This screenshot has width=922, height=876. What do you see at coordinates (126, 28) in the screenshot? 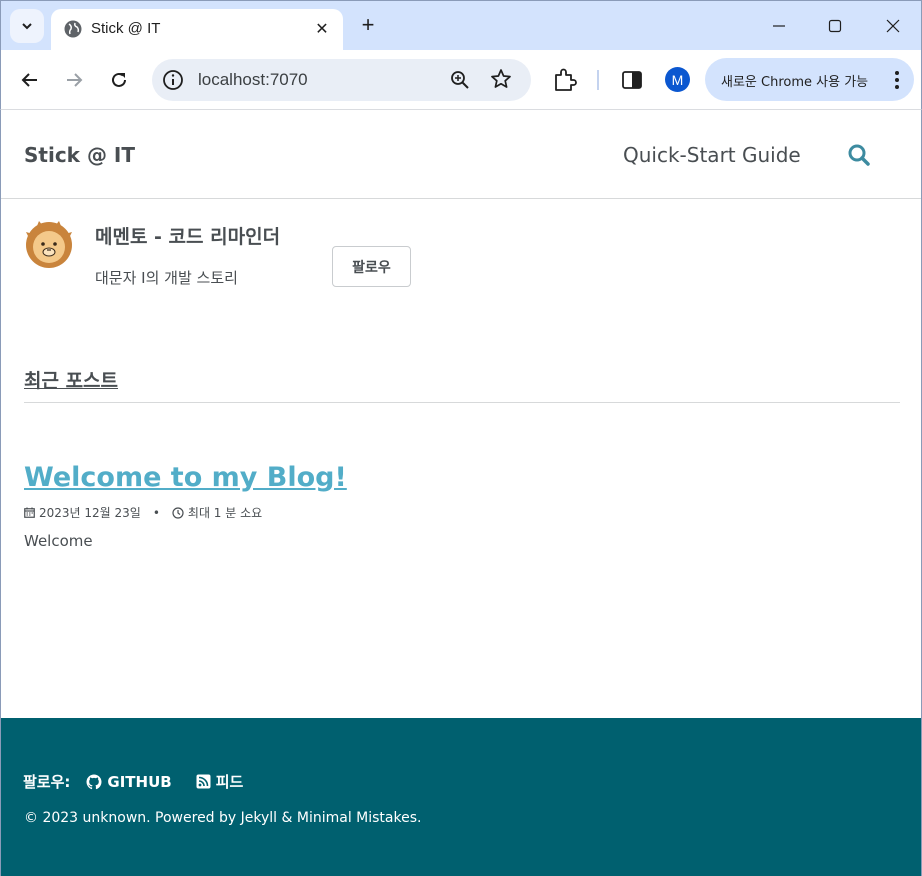
I see `tab-title: Stick @ IT` at bounding box center [126, 28].